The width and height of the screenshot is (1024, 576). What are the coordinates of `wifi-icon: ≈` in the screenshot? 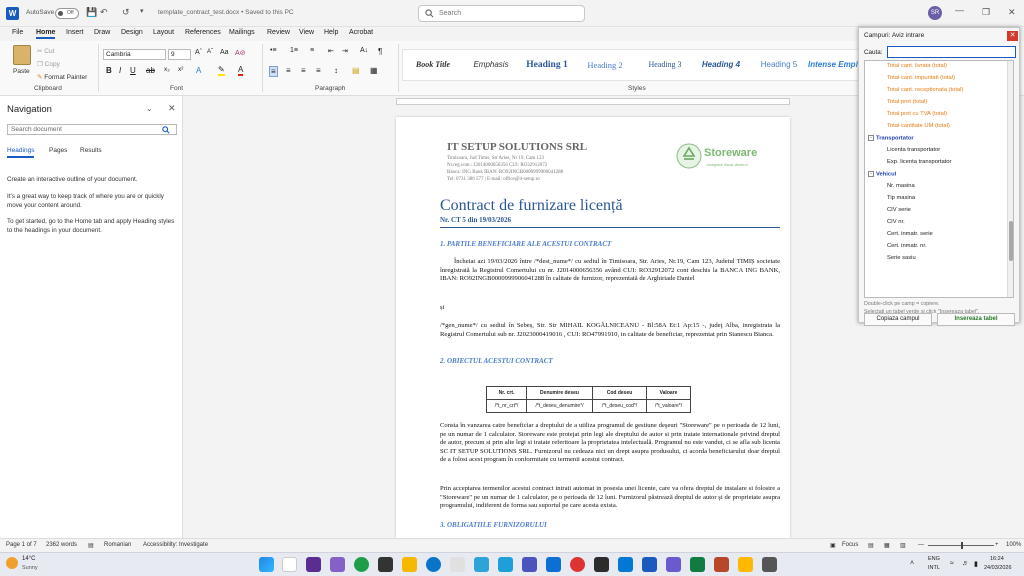 It's located at (952, 563).